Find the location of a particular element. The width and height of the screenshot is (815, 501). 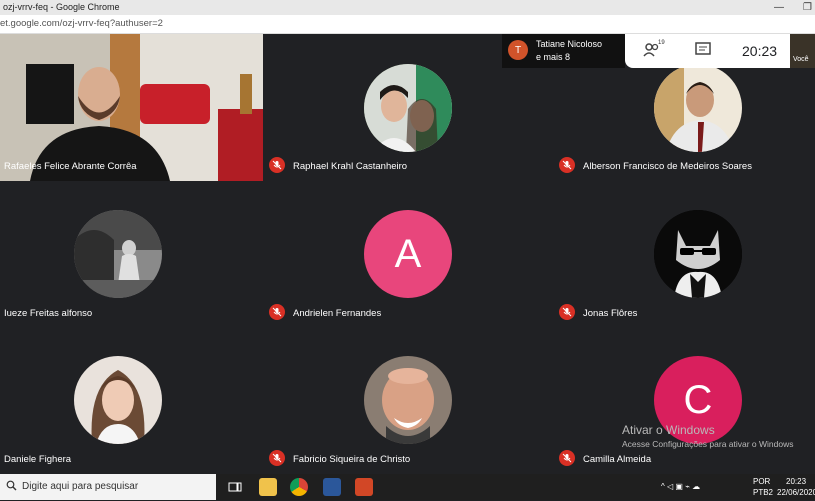

presenter-name: Tatiane Nicoloso is located at coordinates (569, 44).